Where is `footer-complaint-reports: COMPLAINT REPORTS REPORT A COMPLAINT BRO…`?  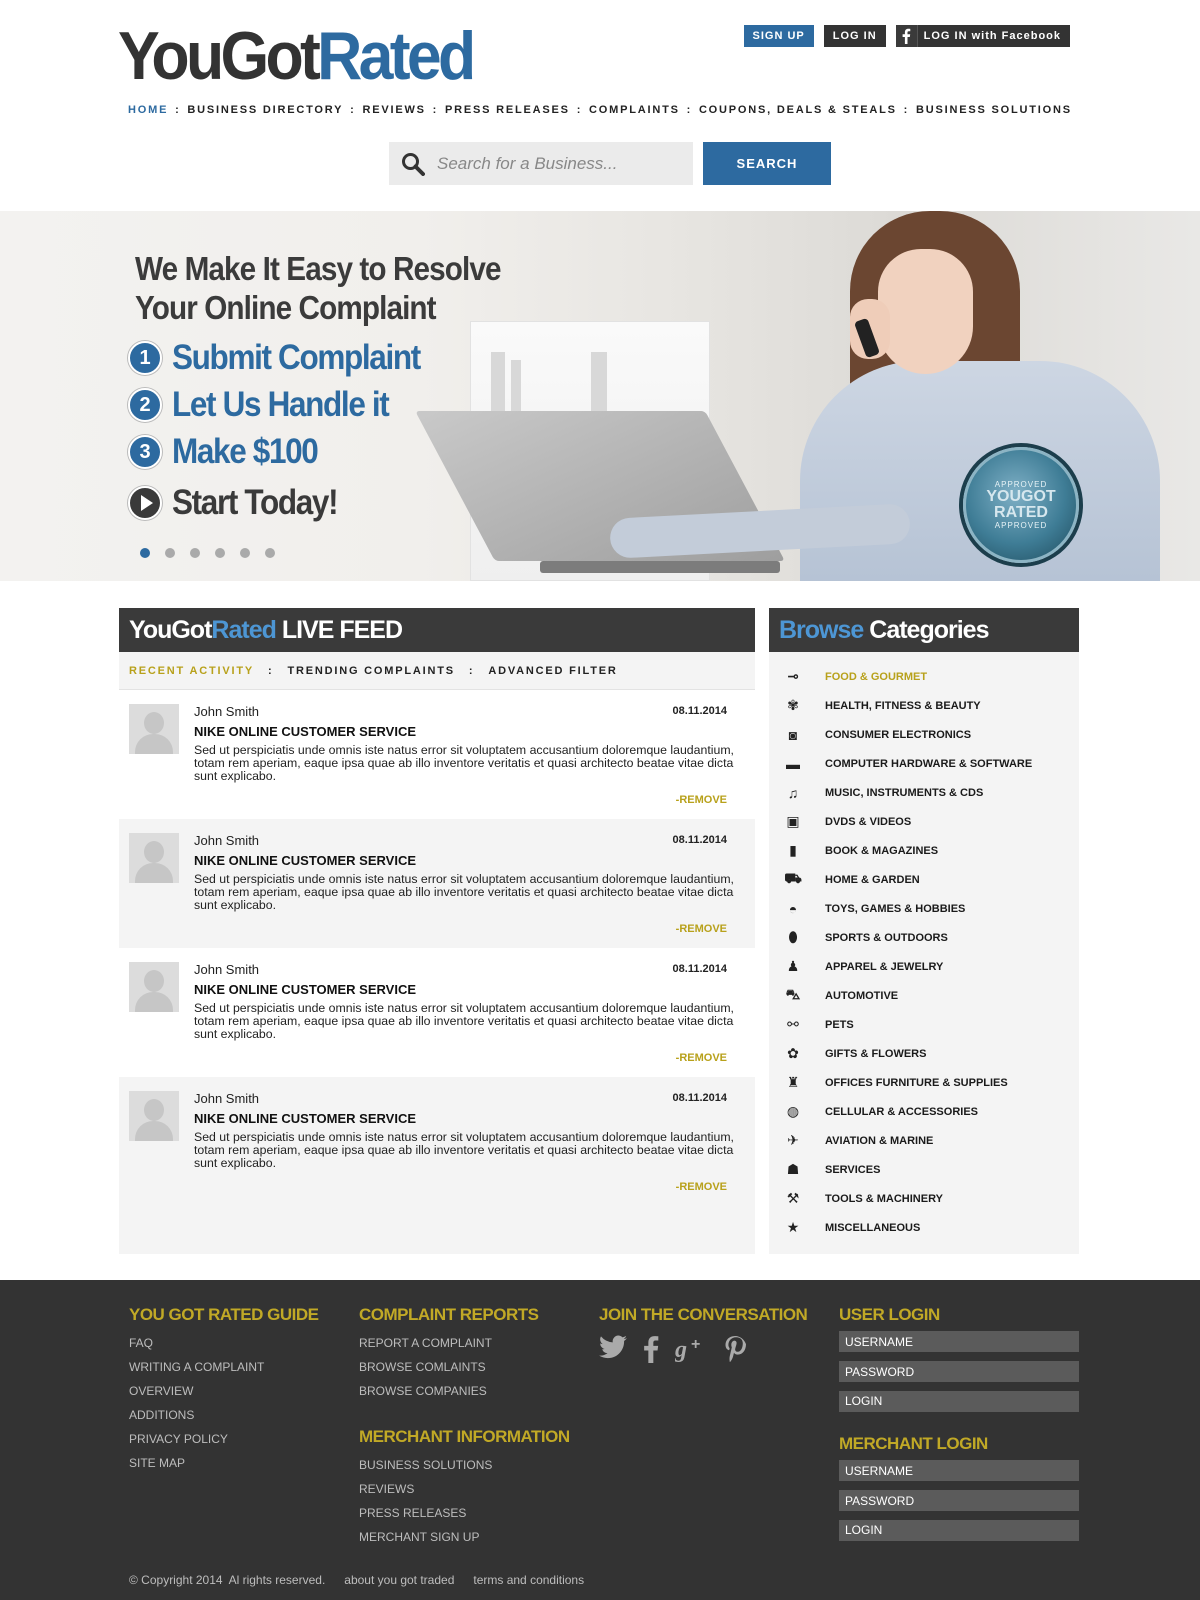
footer-complaint-reports: COMPLAINT REPORTS REPORT A COMPLAINT BRO… is located at coordinates (464, 1427).